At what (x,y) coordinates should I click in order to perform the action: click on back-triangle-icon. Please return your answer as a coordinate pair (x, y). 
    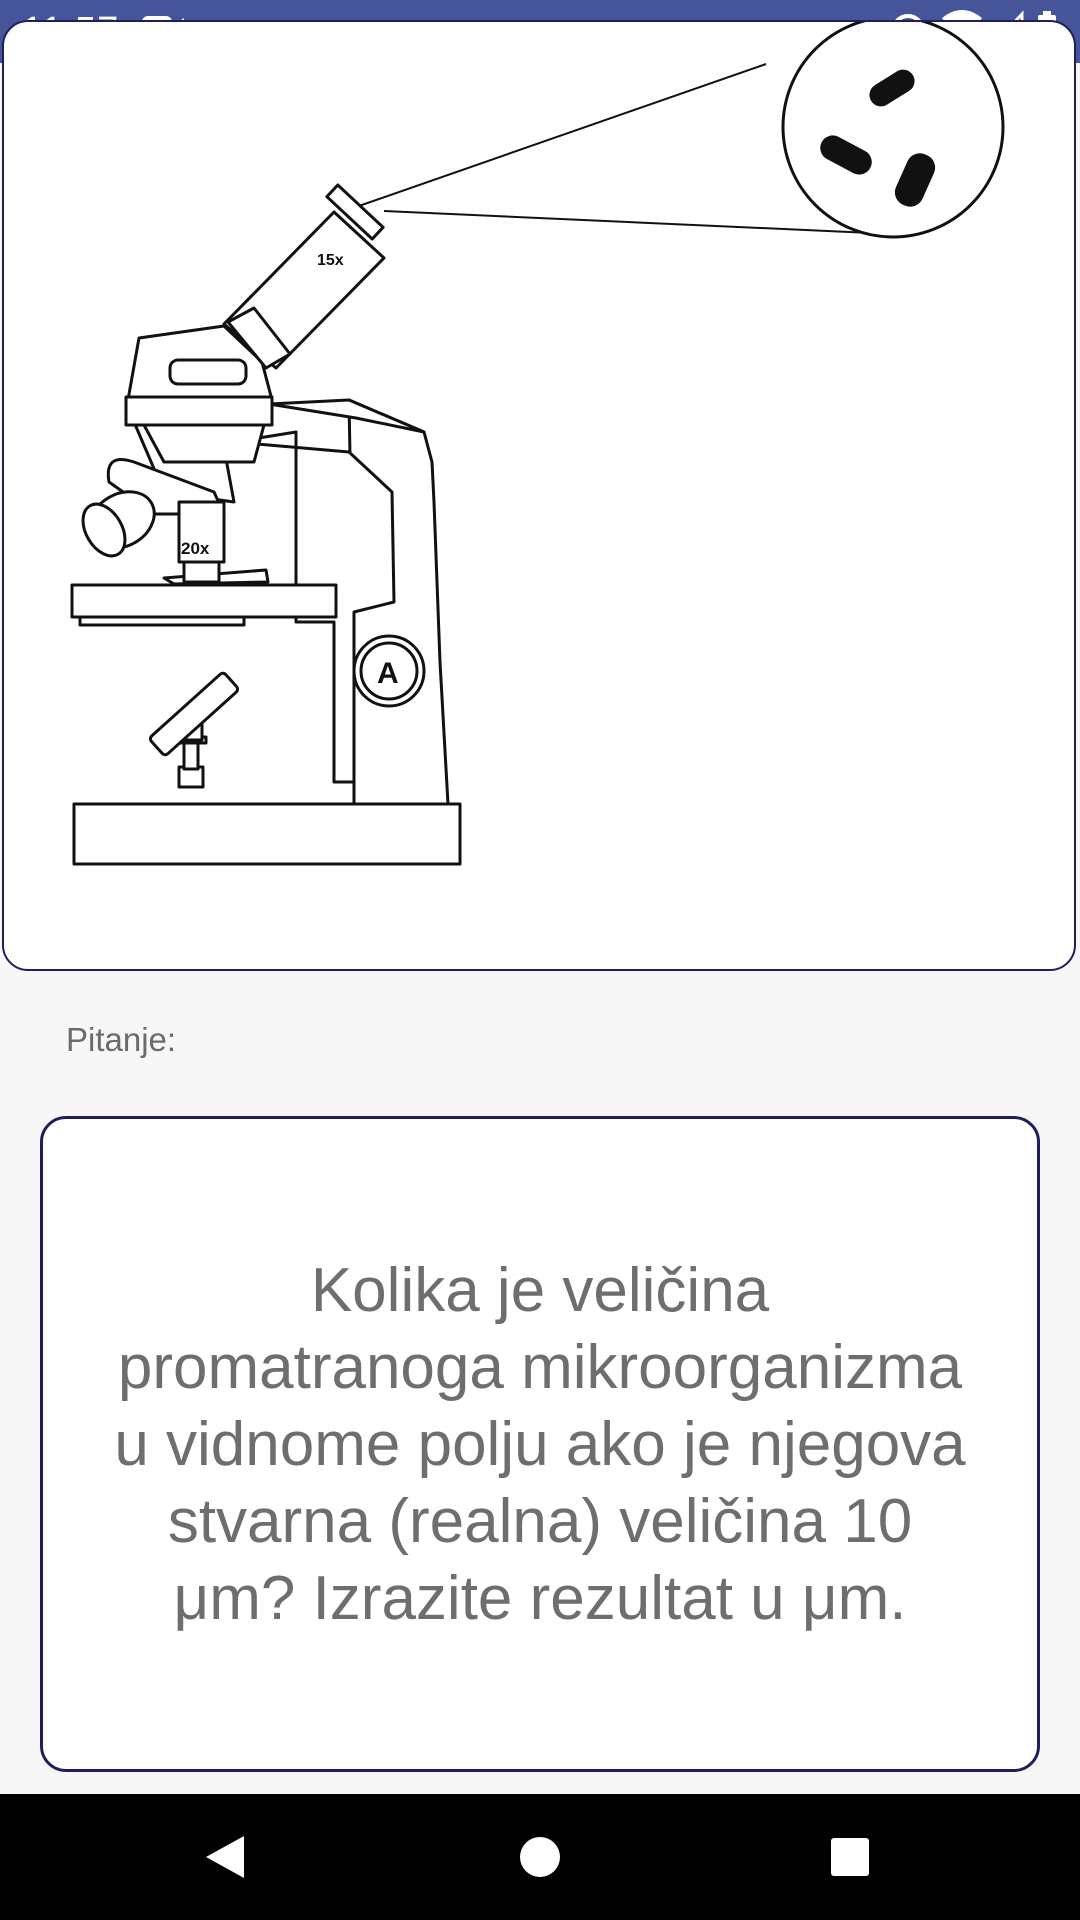
    Looking at the image, I should click on (225, 1857).